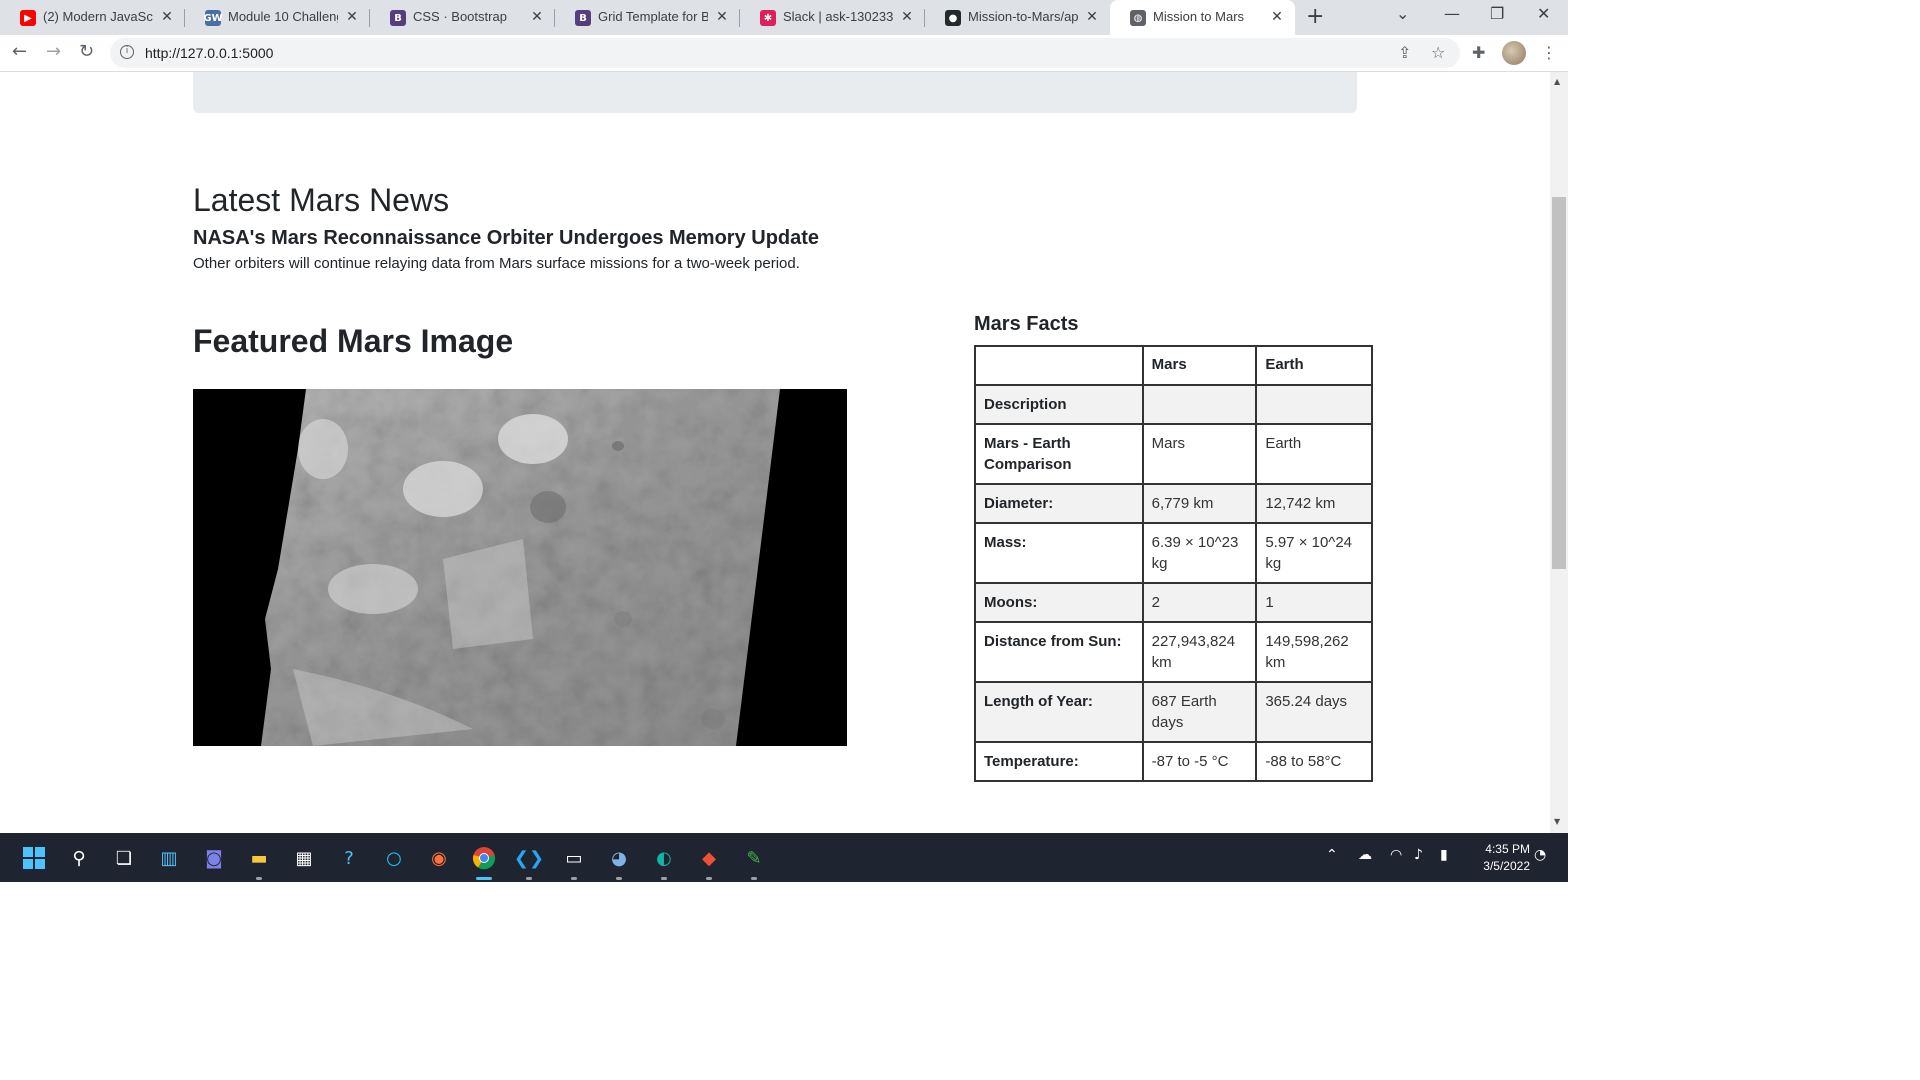 Image resolution: width=1920 pixels, height=1080 pixels. Describe the element at coordinates (1202, 17) in the screenshot. I see `browser-tab: ◍ Mission to Mars ✕` at that location.